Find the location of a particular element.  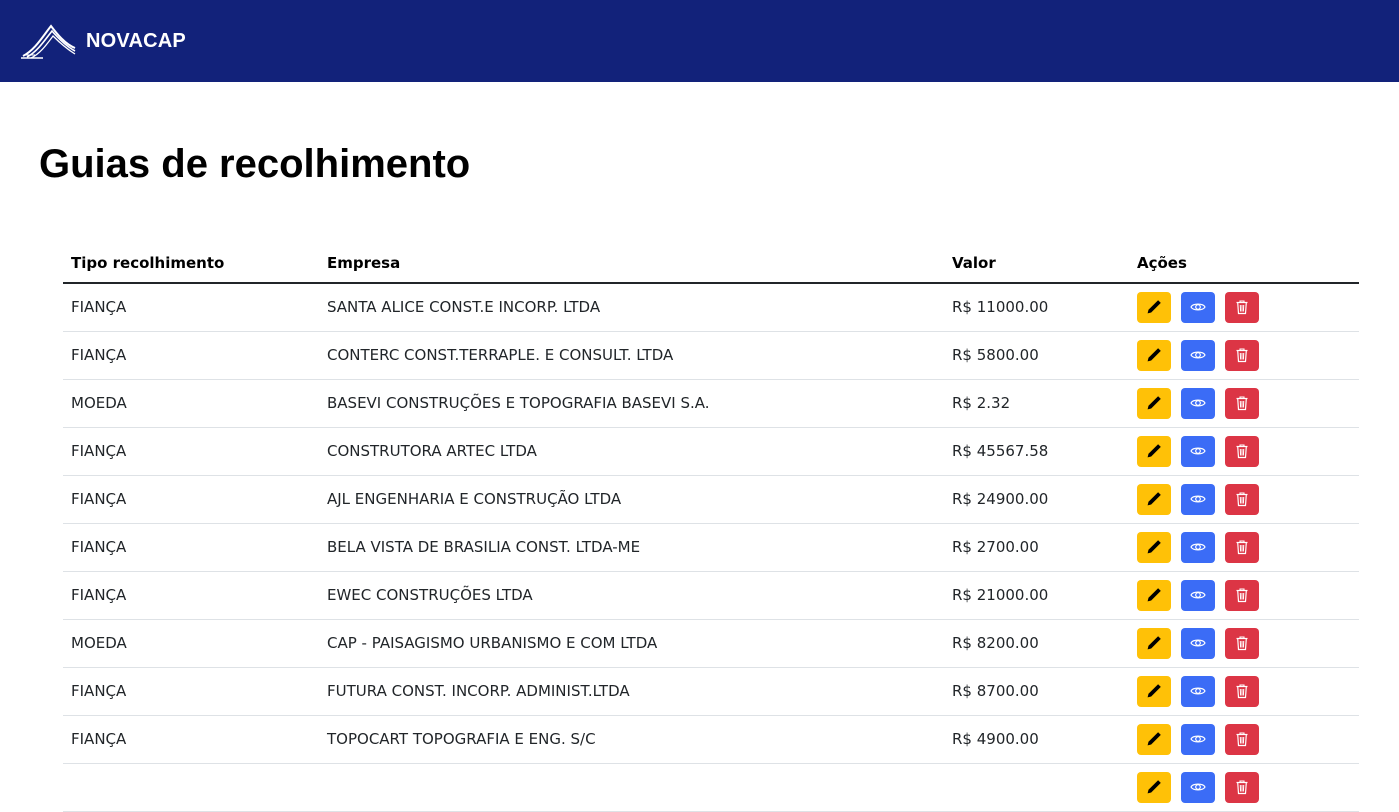

cell-valor: R$ 11000.00 is located at coordinates (1036, 307).